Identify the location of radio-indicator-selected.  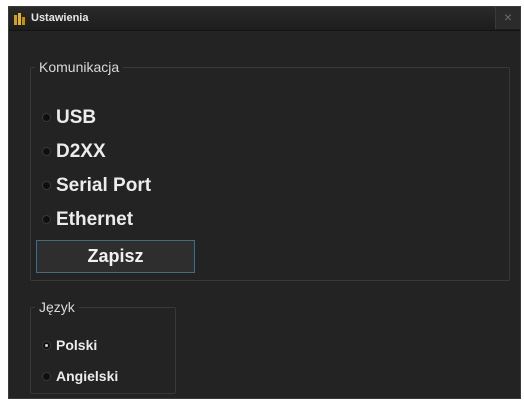
(46, 345).